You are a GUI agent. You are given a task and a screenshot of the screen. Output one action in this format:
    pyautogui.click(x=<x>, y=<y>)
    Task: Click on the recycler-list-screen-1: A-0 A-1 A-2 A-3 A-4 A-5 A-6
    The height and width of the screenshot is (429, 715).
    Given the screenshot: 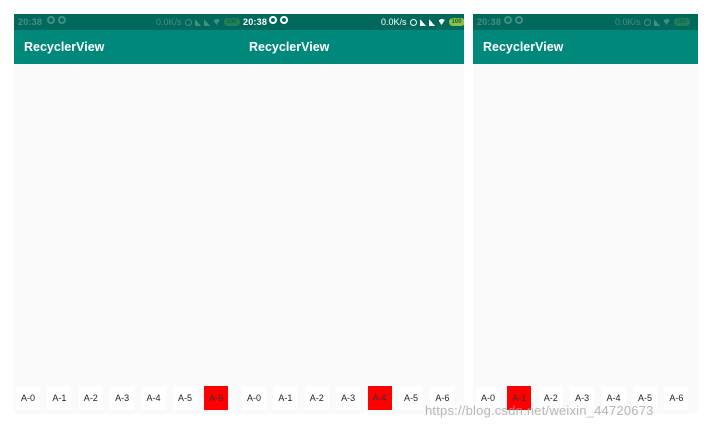 What is the action you would take?
    pyautogui.click(x=126, y=398)
    